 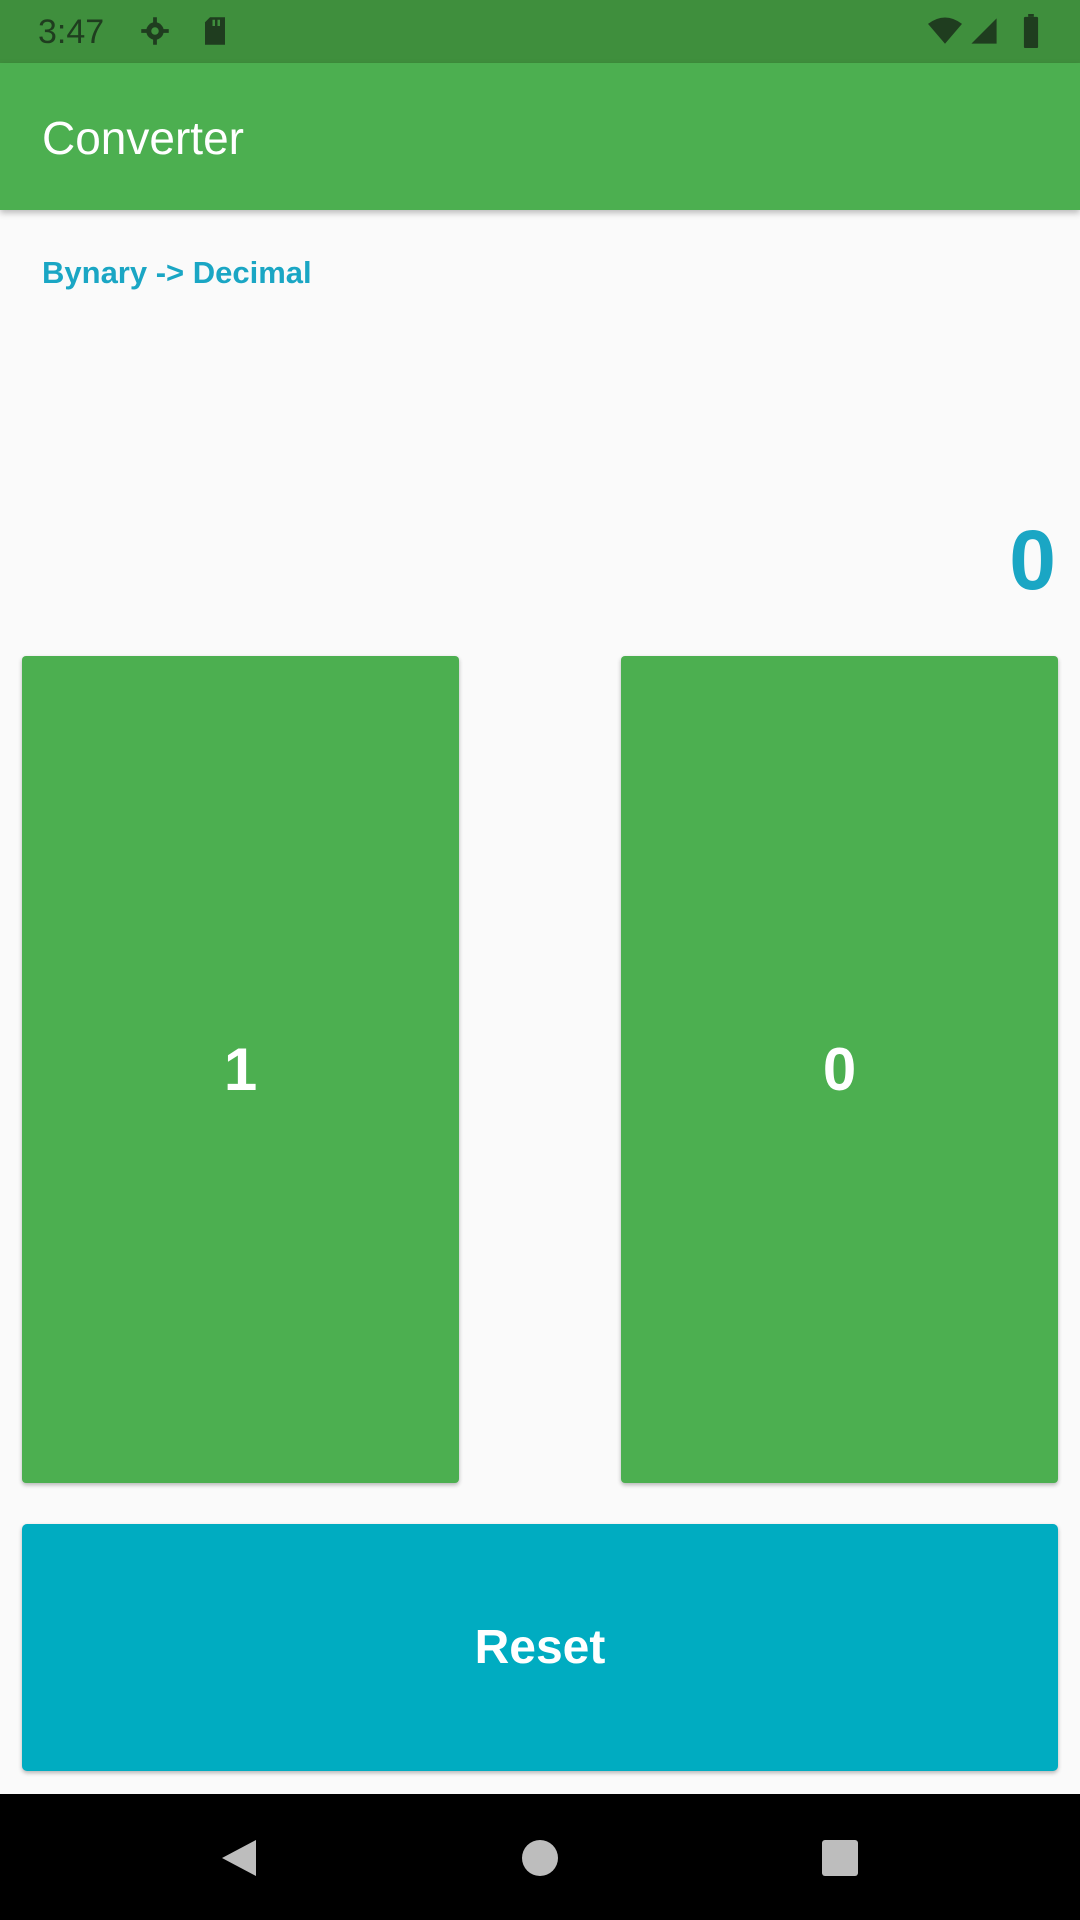 I want to click on app-bar: Converter, so click(x=540, y=136).